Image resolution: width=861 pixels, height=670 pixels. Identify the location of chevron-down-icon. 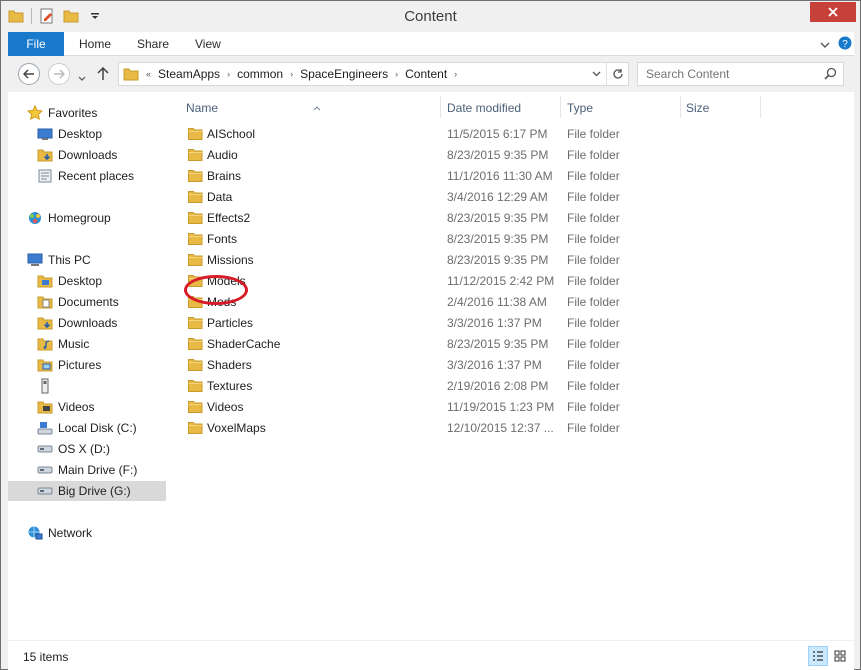
(596, 74).